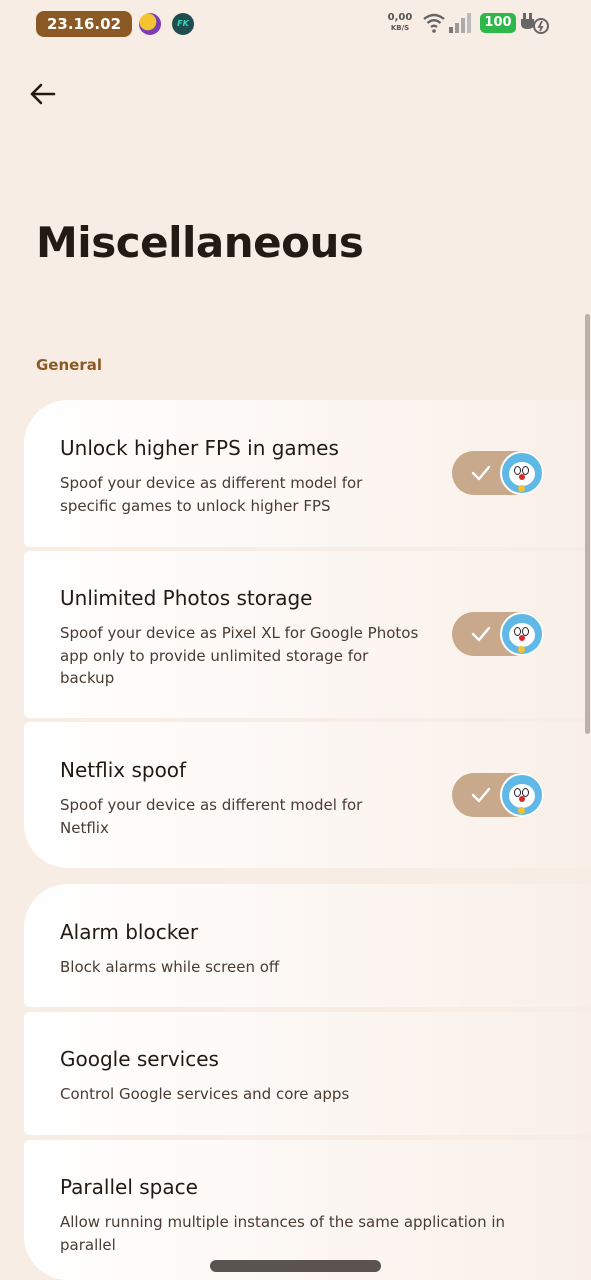  I want to click on status-time: 23.16.02, so click(84, 24).